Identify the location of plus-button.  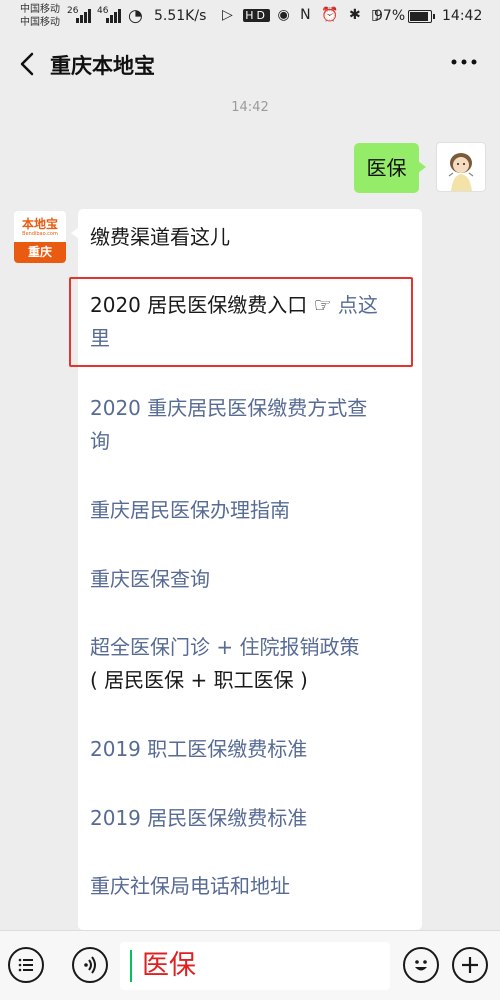
(470, 965).